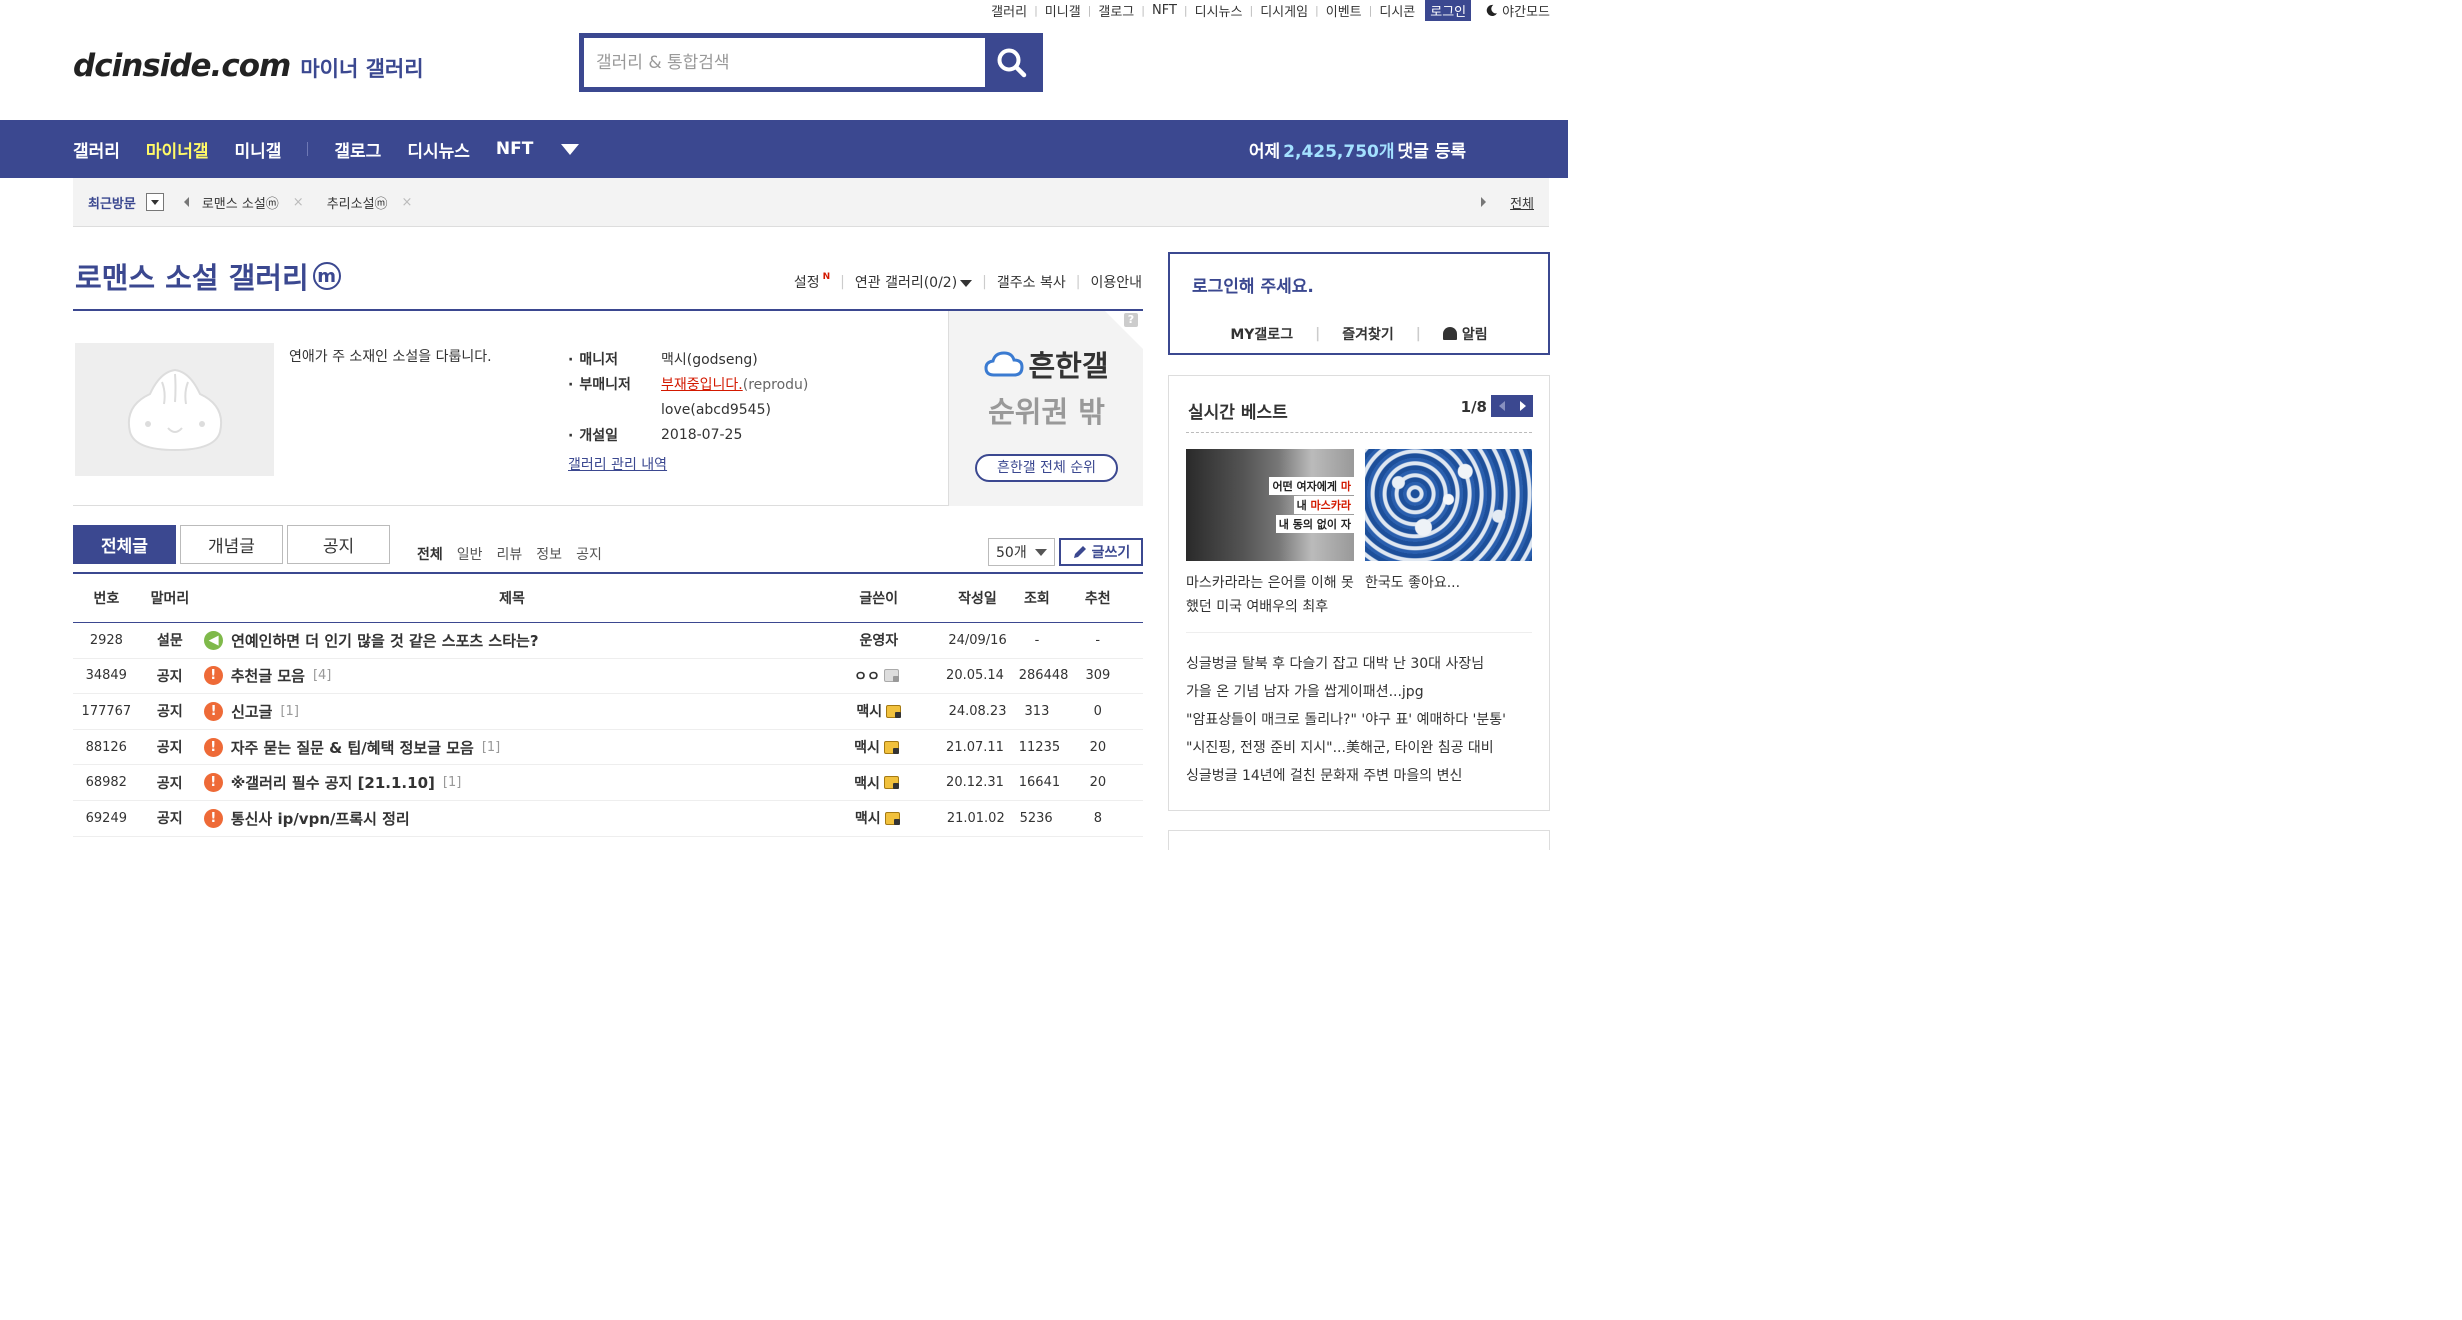 The height and width of the screenshot is (1320, 2462). Describe the element at coordinates (1021, 552) in the screenshot. I see `per-page-select: 50개` at that location.